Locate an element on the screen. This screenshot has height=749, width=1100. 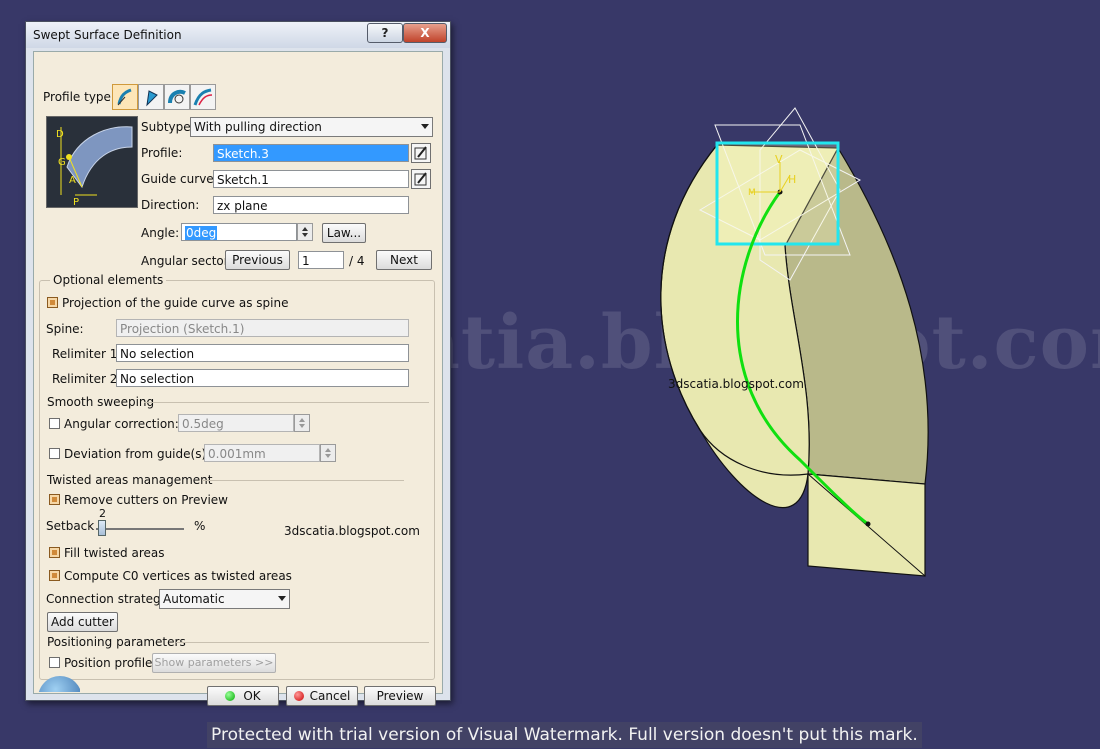
profile-type-circle is located at coordinates (151, 97).